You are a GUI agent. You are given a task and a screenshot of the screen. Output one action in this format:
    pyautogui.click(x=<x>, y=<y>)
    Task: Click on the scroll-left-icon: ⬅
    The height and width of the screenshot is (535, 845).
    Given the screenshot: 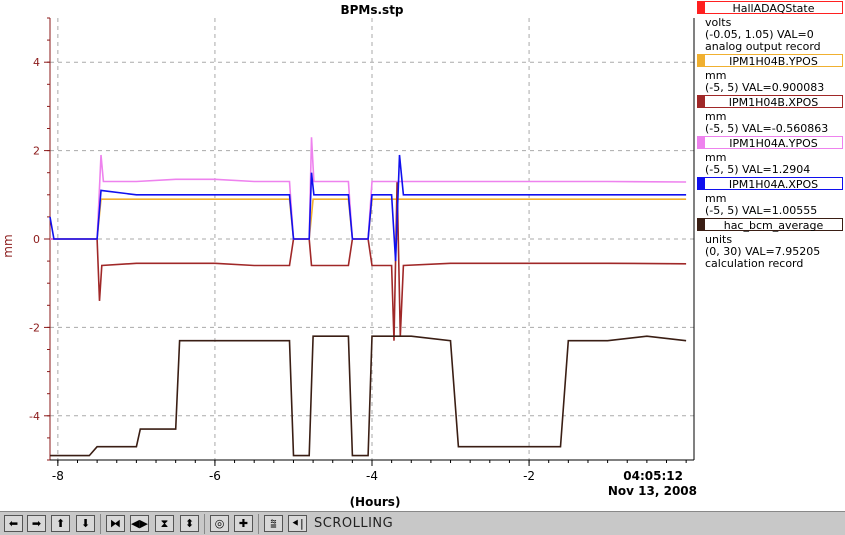 What is the action you would take?
    pyautogui.click(x=13, y=523)
    